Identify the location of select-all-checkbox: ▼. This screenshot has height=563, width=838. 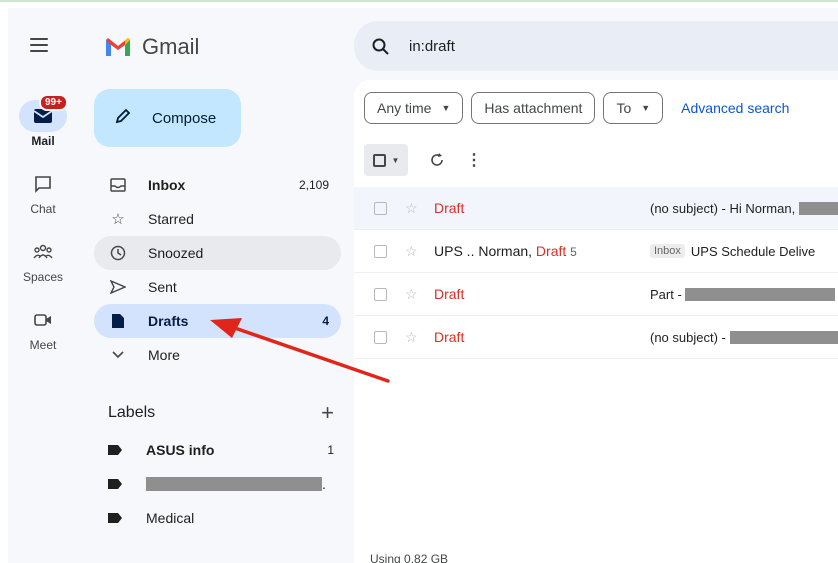
(386, 160).